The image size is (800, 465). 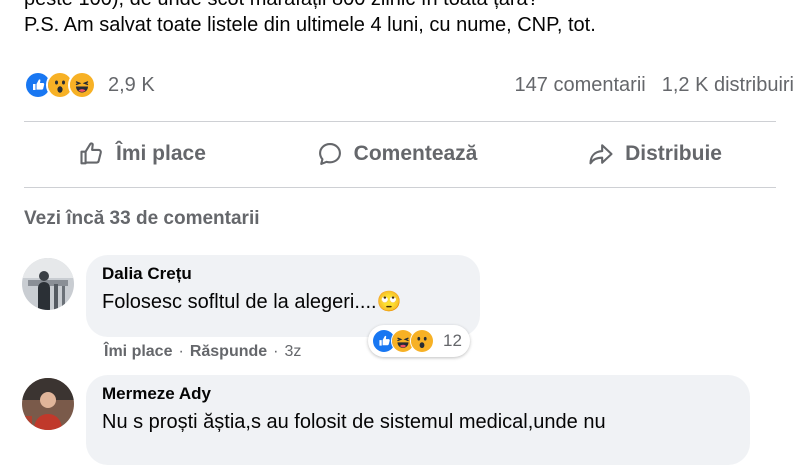 What do you see at coordinates (252, 302) in the screenshot?
I see `comment-text: Folosesc sofltul de la alegeri....🙄` at bounding box center [252, 302].